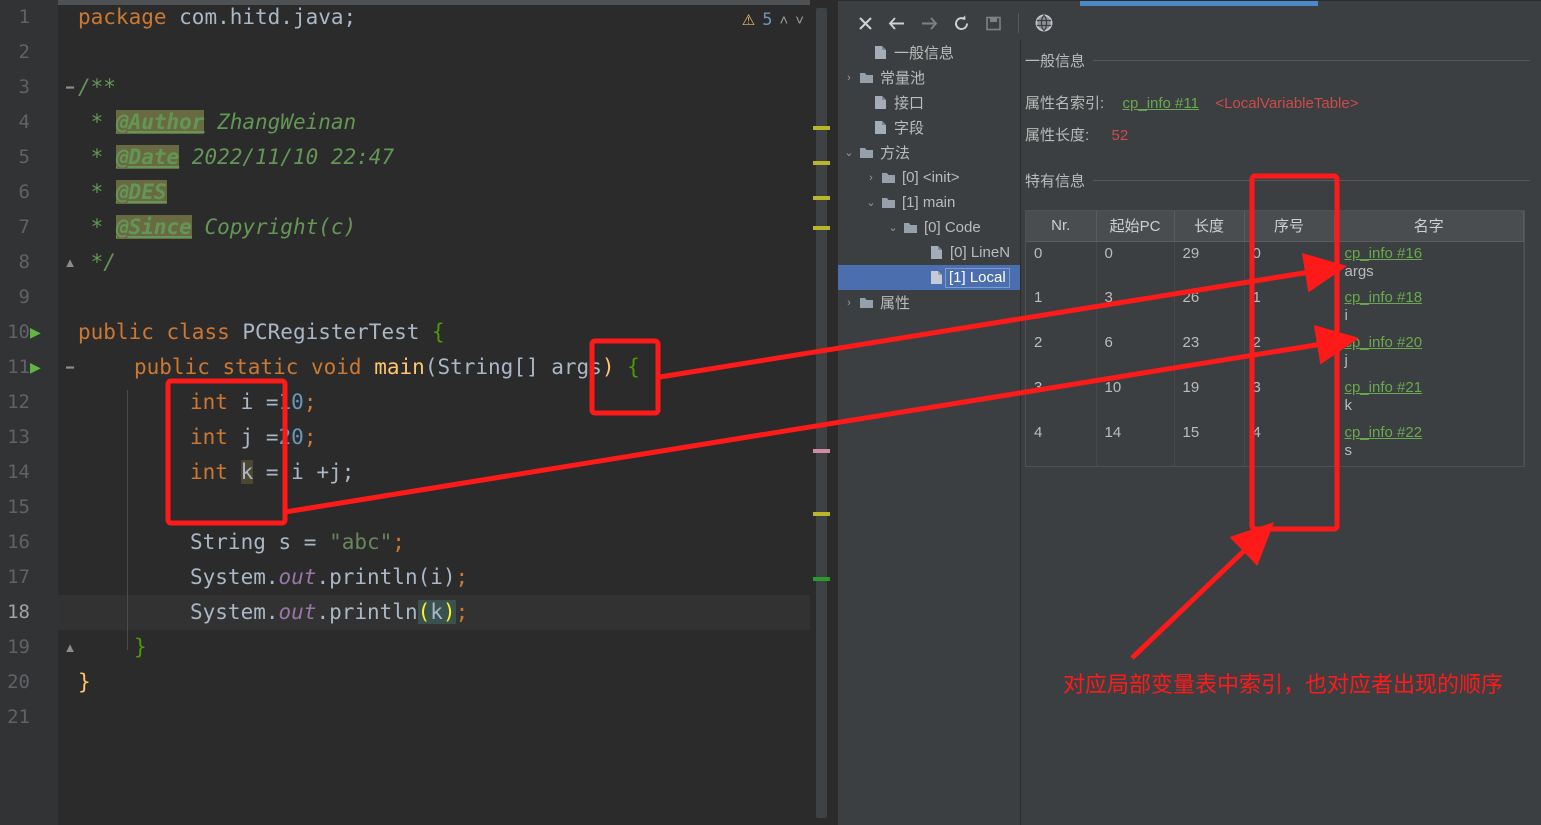  I want to click on tree-item-label: [1] main, so click(929, 202).